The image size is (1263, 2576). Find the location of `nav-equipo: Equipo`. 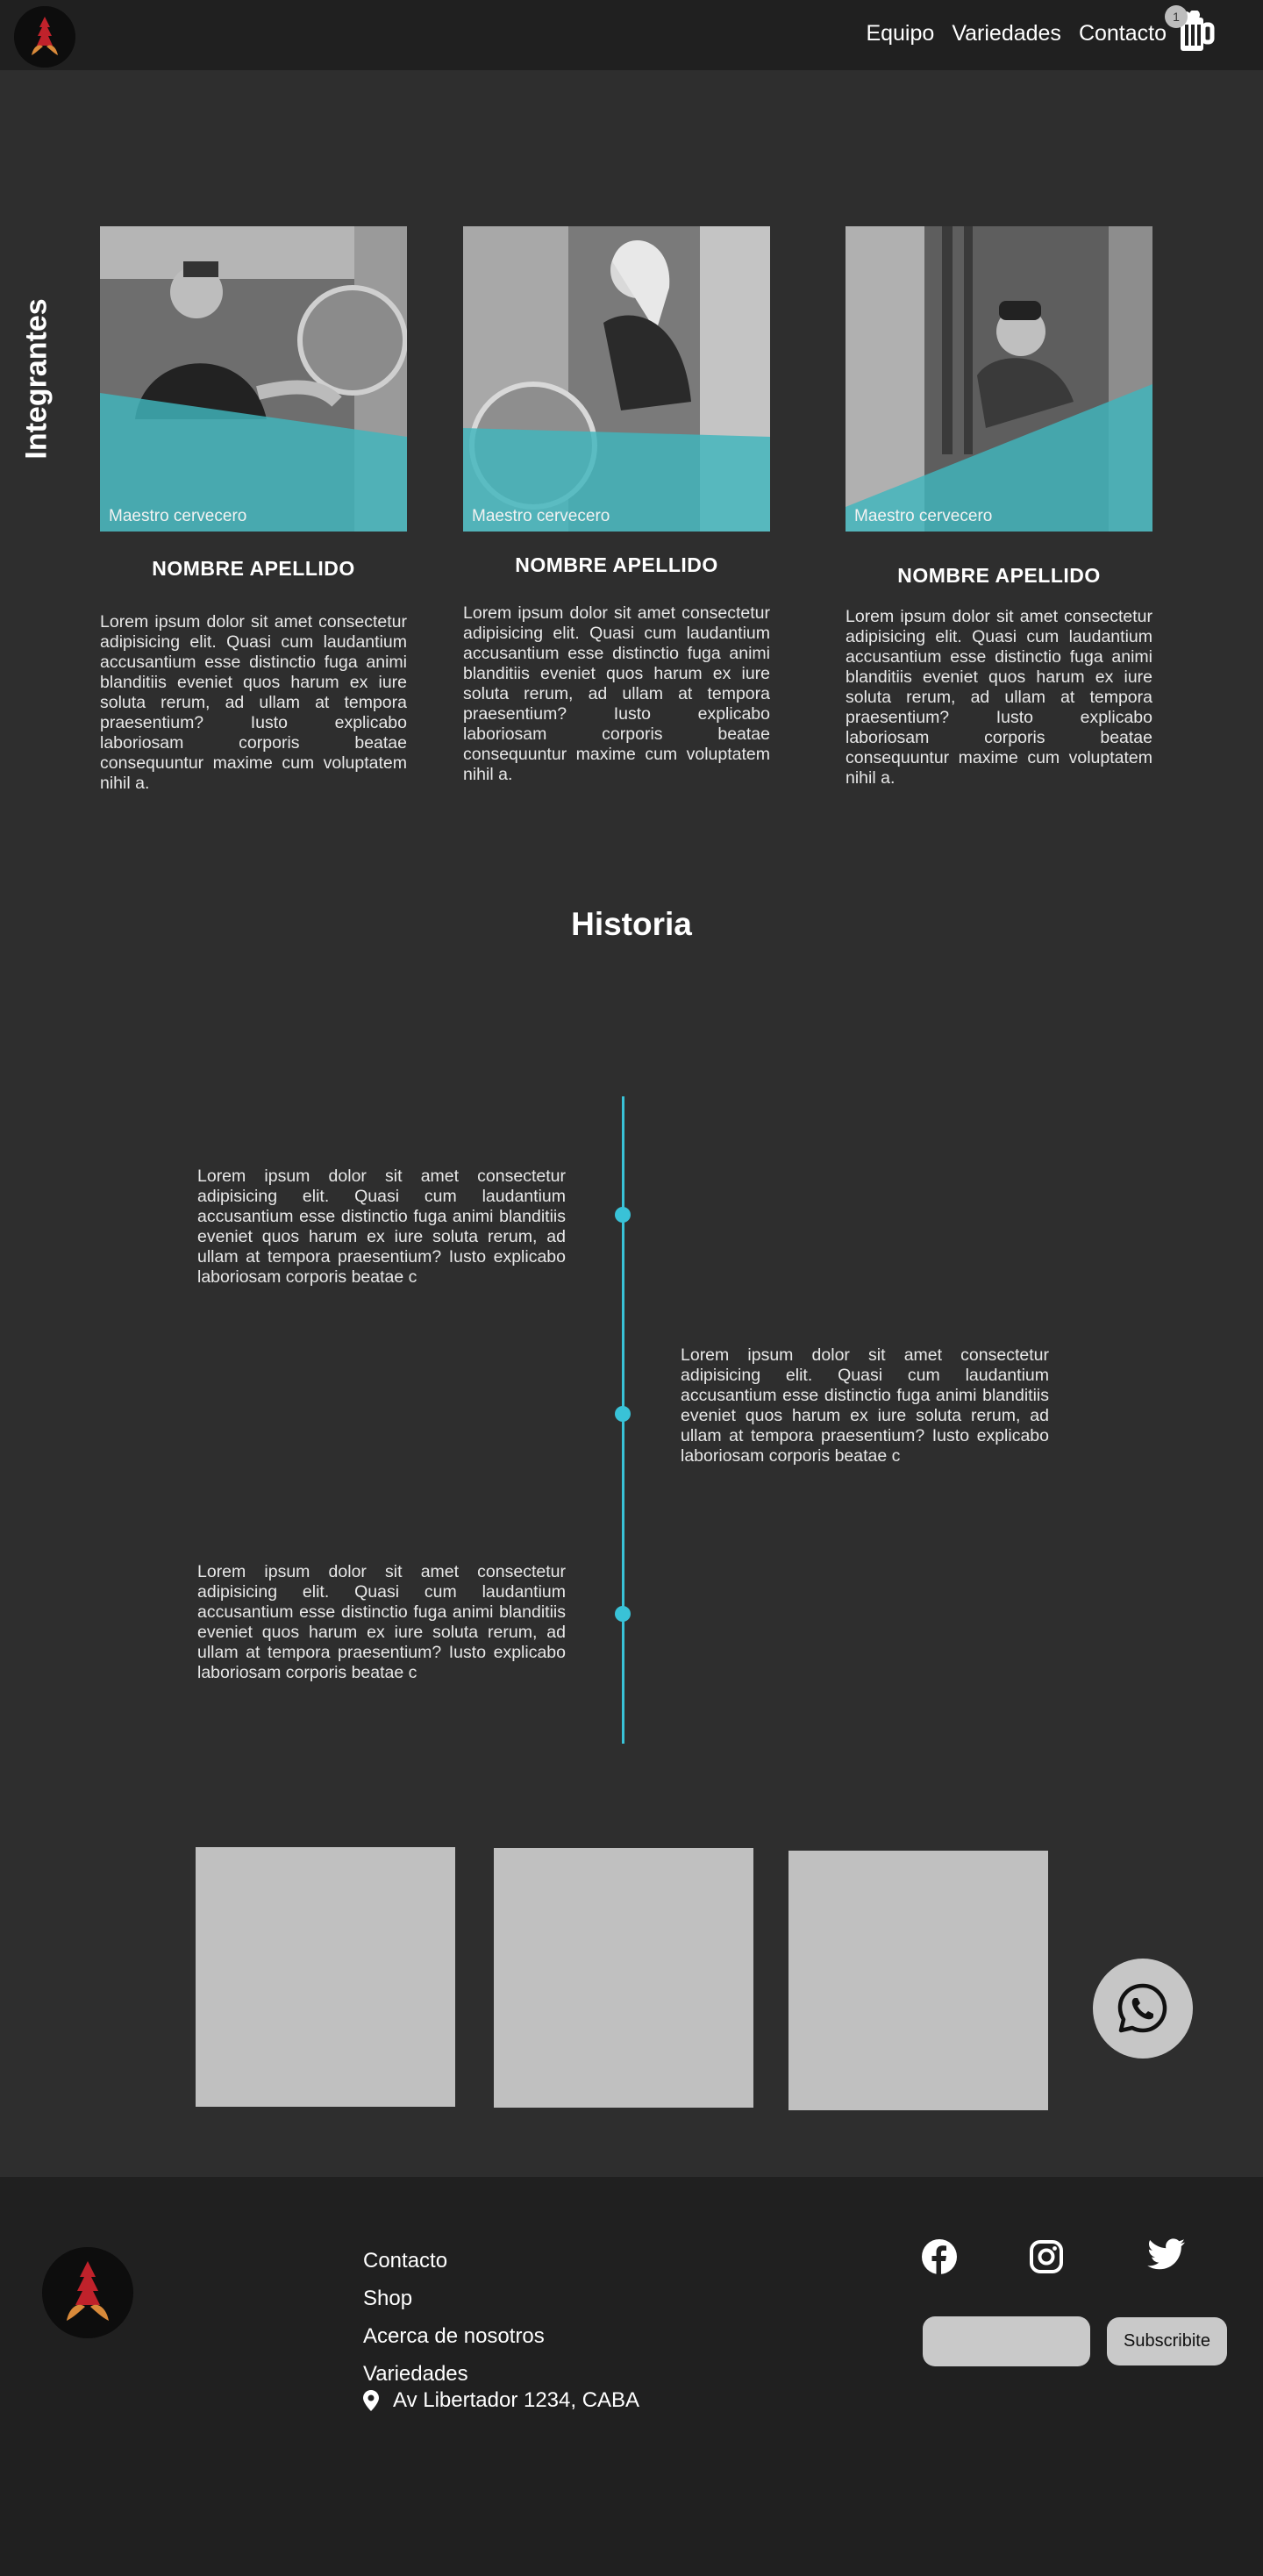

nav-equipo: Equipo is located at coordinates (900, 34).